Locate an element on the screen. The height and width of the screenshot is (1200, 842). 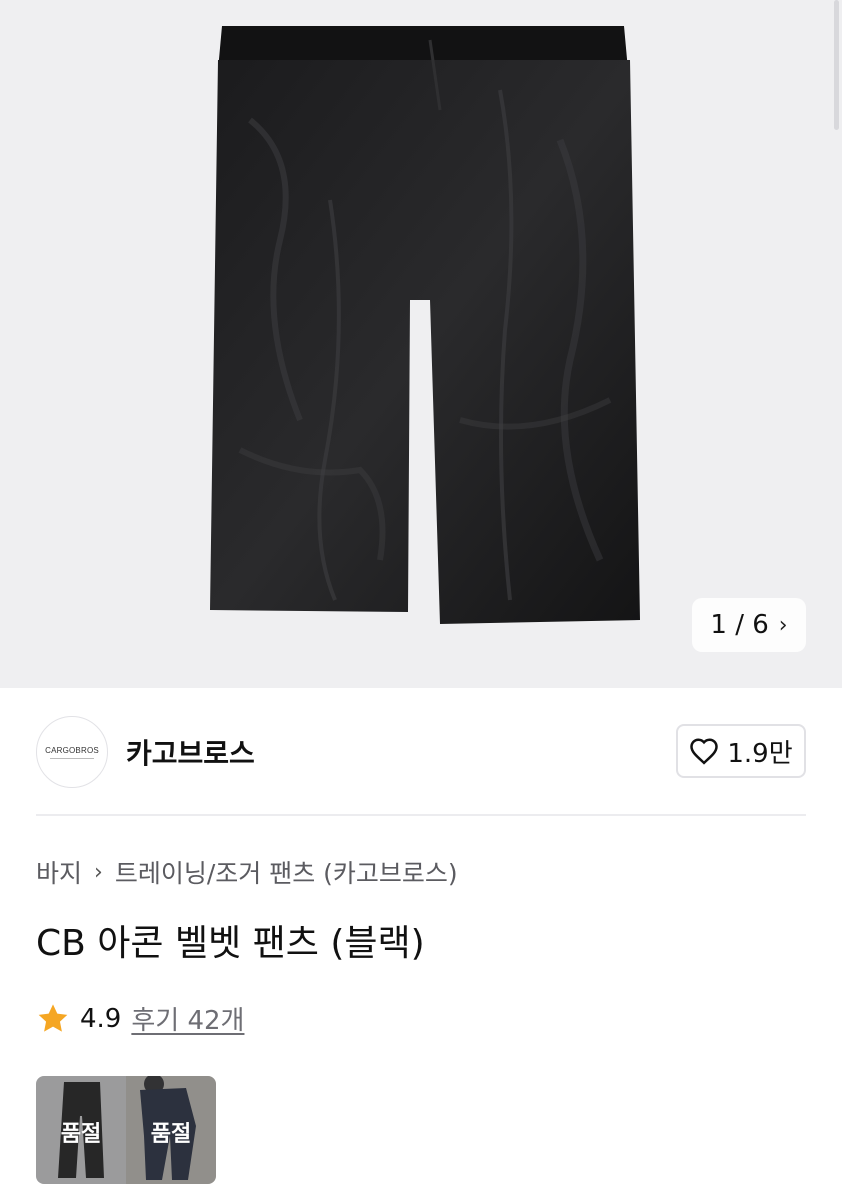
rating-score: 4.9 is located at coordinates (101, 1018).